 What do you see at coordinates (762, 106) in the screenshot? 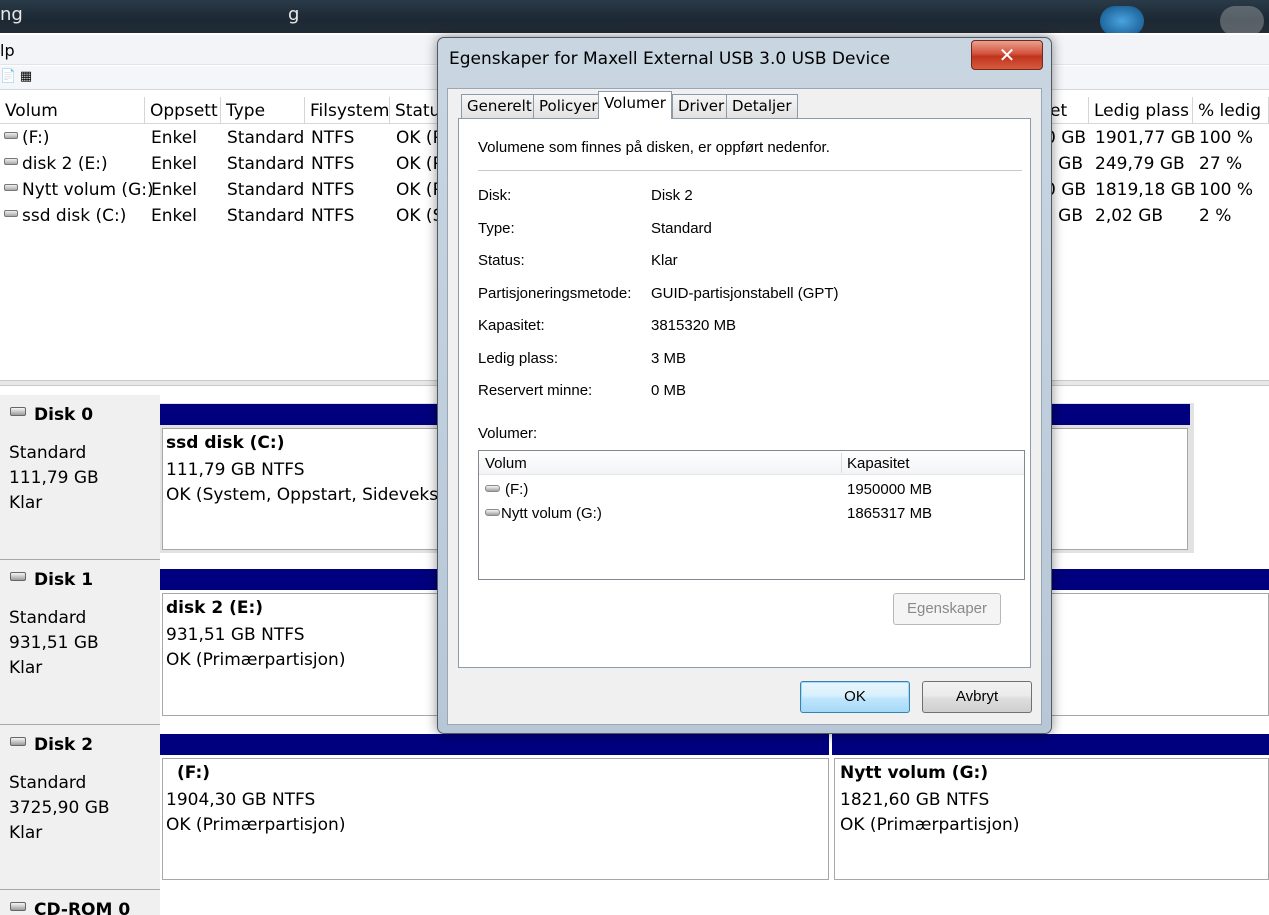
I see `tab-detaljer: Detaljer` at bounding box center [762, 106].